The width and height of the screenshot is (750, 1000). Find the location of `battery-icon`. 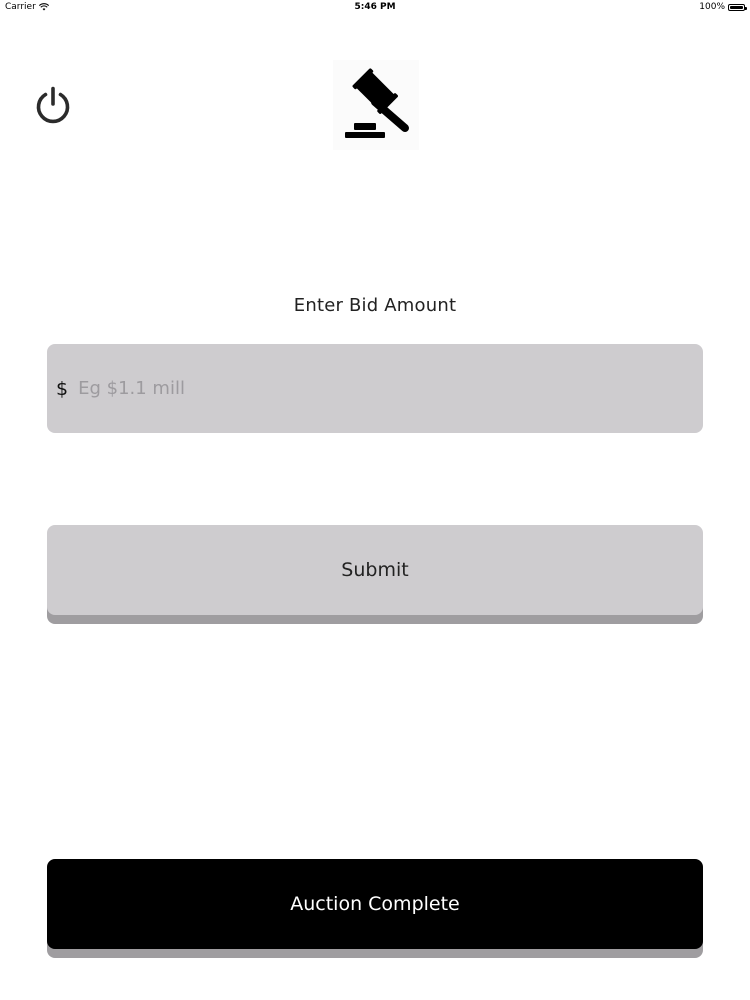

battery-icon is located at coordinates (737, 7).